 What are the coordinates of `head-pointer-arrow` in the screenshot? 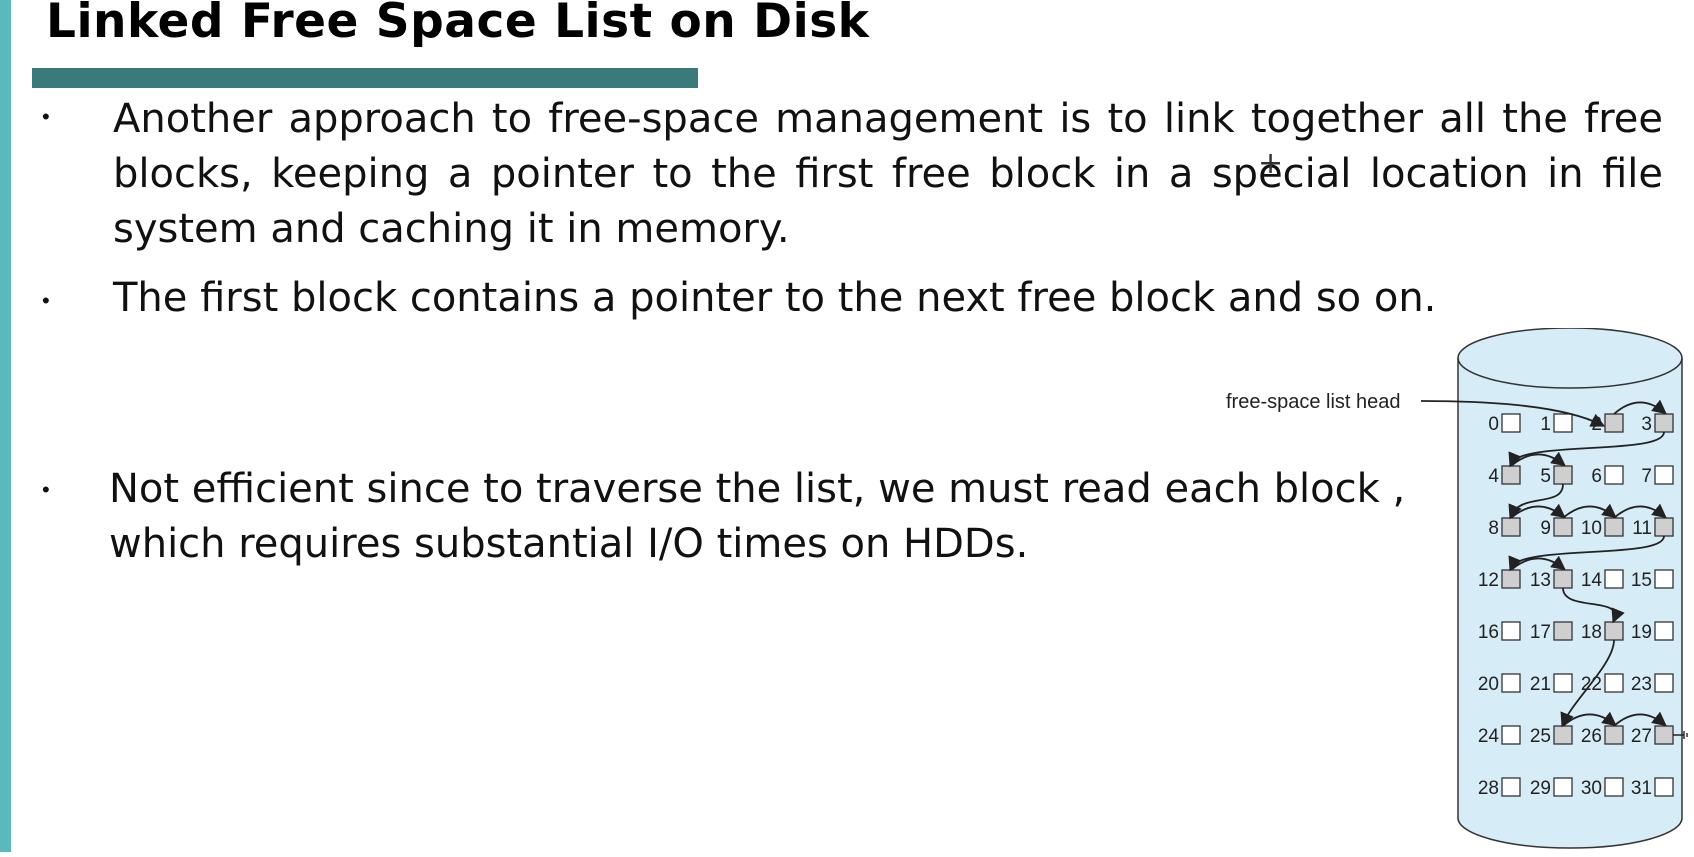 It's located at (1513, 413).